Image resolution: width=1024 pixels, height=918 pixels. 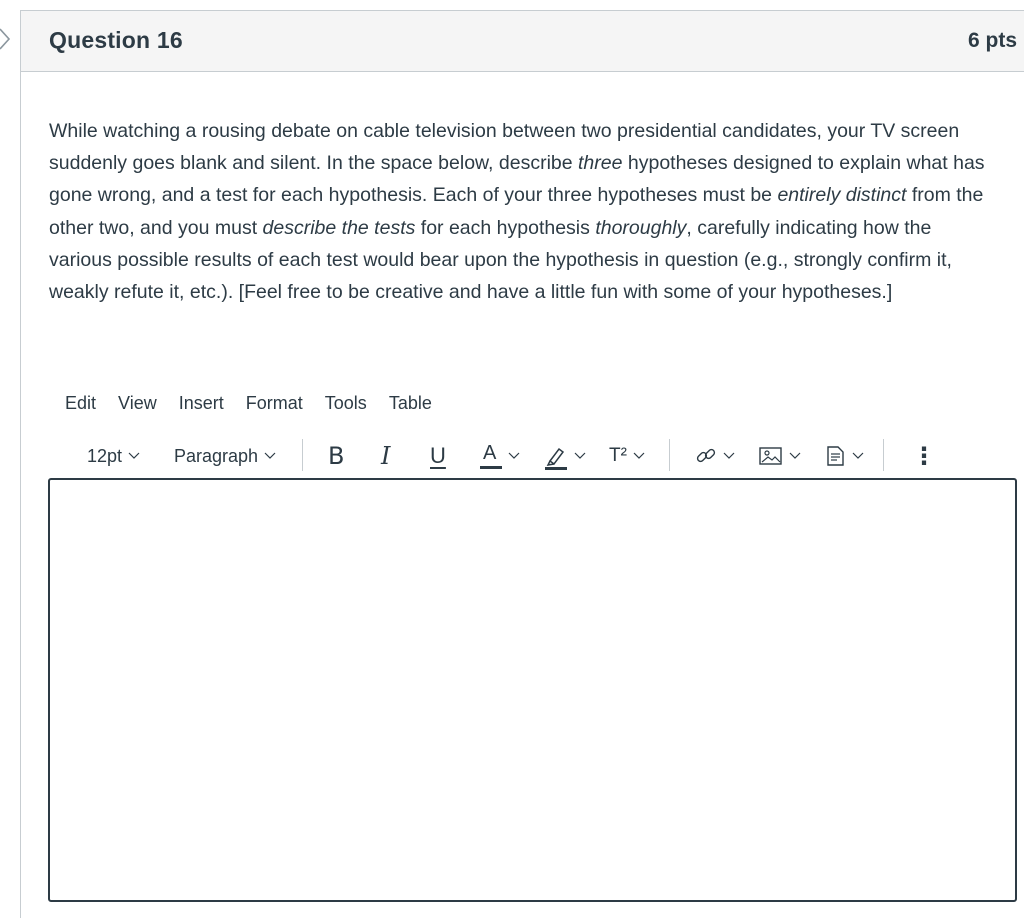 What do you see at coordinates (706, 455) in the screenshot?
I see `link-icon` at bounding box center [706, 455].